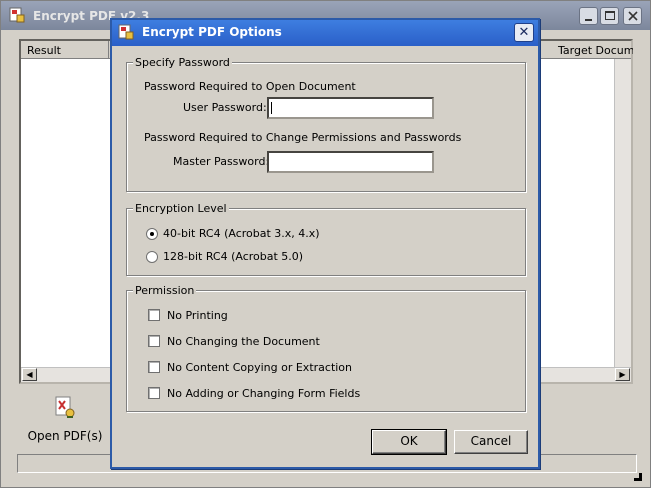  I want to click on dialog-title: Encrypt PDF Options, so click(212, 32).